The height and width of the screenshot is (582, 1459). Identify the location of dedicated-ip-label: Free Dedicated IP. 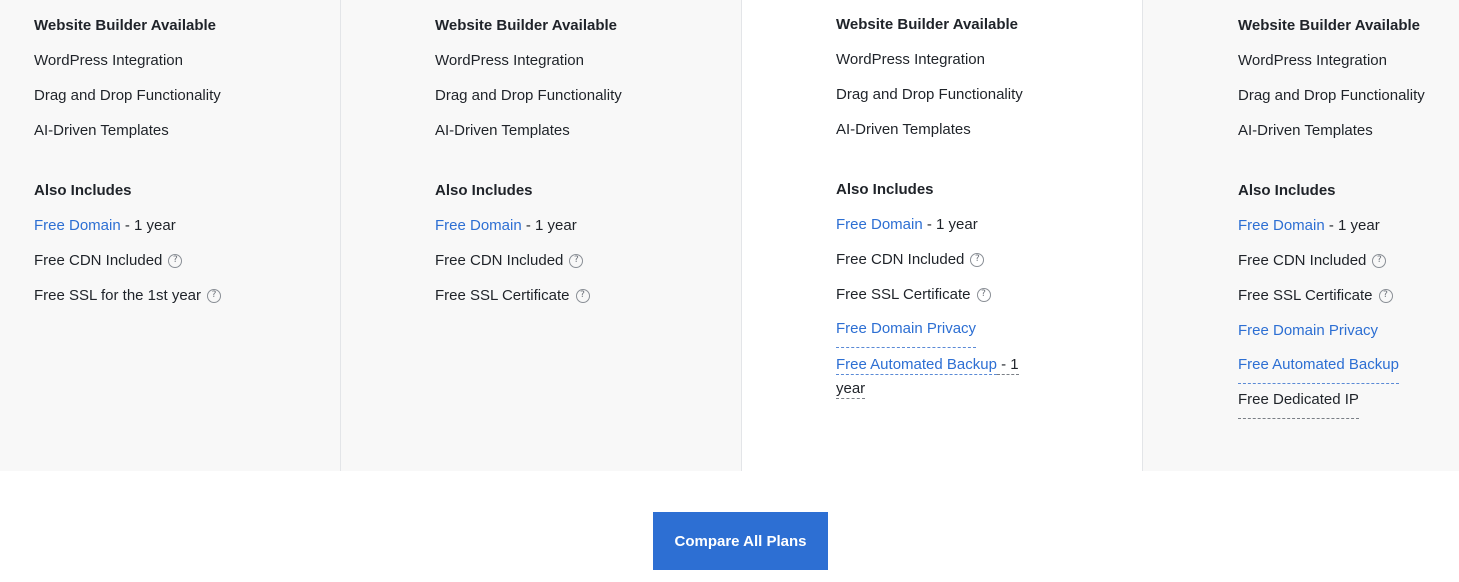
(1298, 400).